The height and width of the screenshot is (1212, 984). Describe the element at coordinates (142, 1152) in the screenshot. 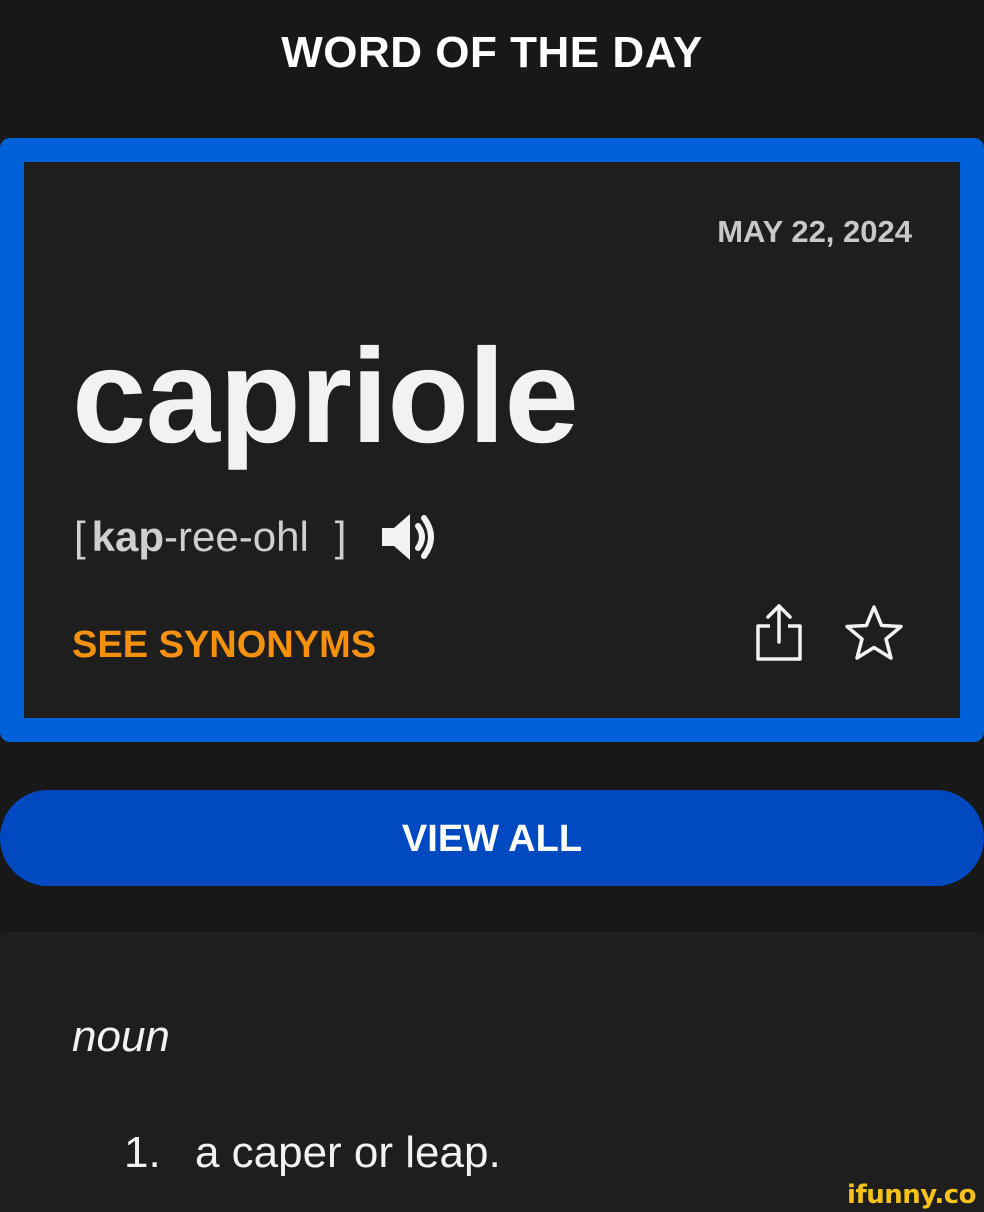

I see `definition-number: 1.` at that location.